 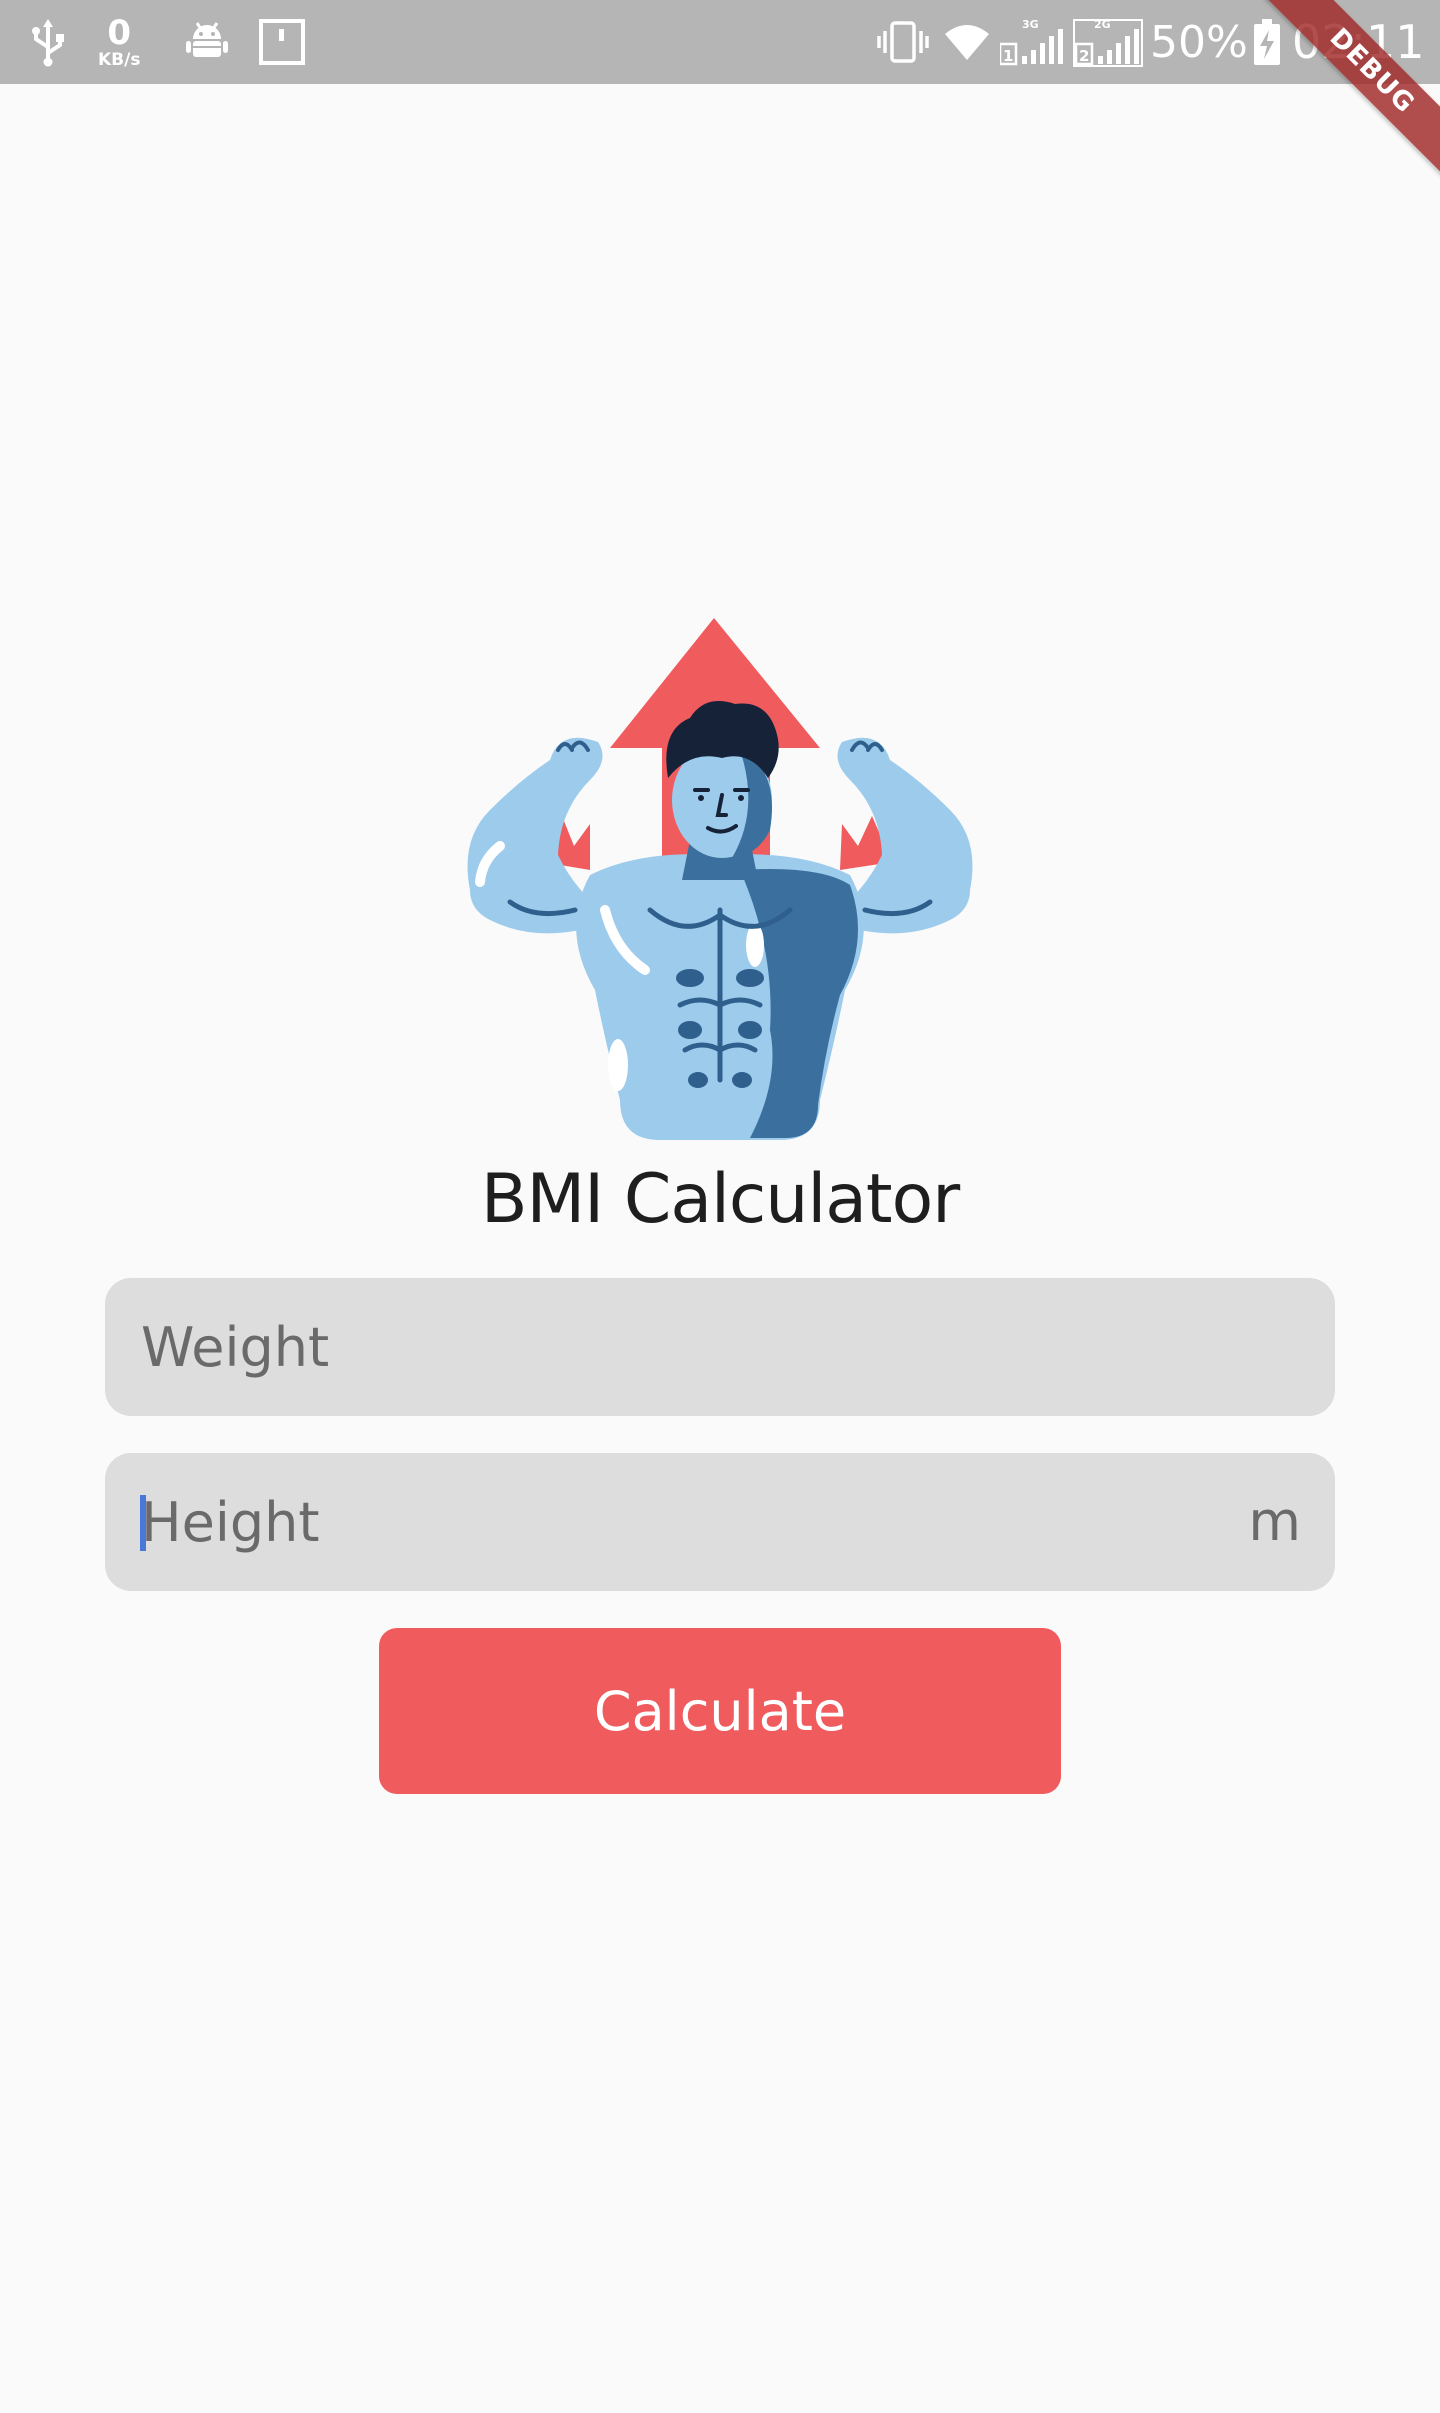 I want to click on signal-sim1-icon: 3G 1, so click(x=1032, y=42).